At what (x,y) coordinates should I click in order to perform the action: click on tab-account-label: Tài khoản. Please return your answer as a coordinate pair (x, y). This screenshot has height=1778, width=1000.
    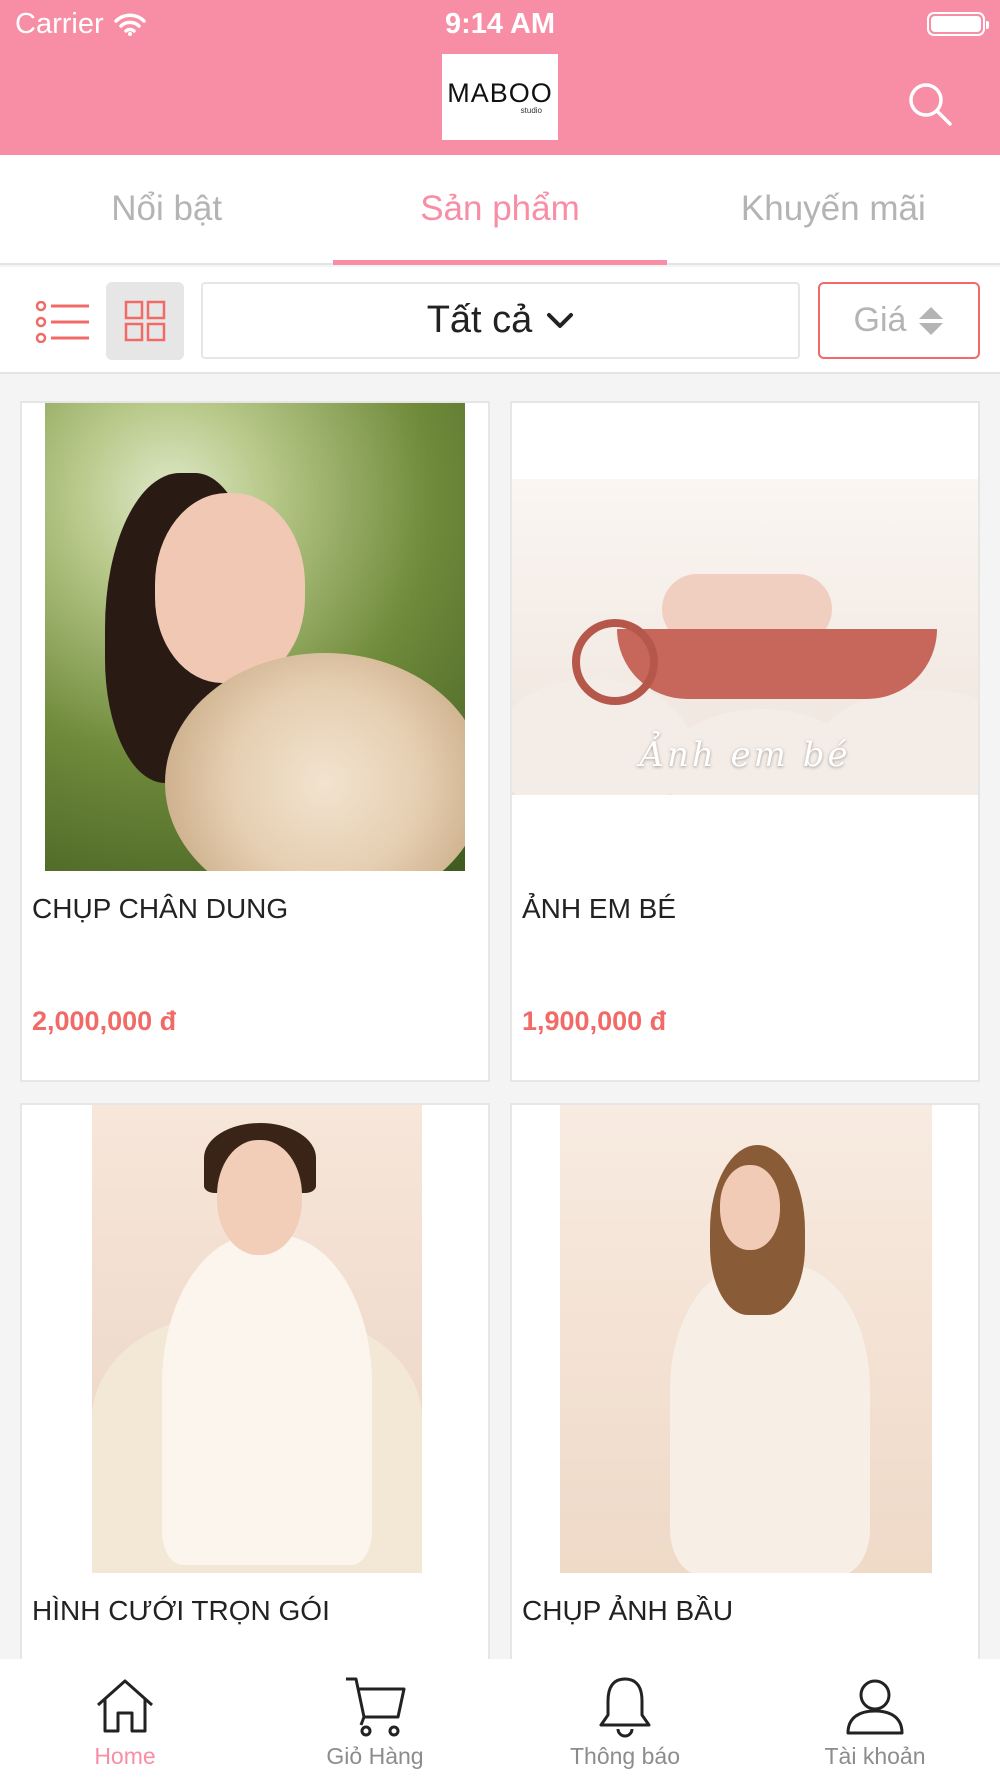
    Looking at the image, I should click on (875, 1756).